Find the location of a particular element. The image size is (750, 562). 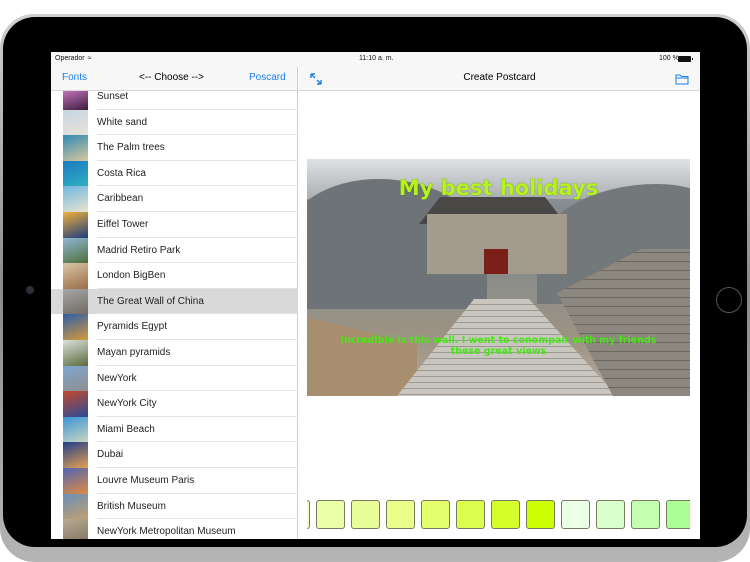

home-button is located at coordinates (729, 300).